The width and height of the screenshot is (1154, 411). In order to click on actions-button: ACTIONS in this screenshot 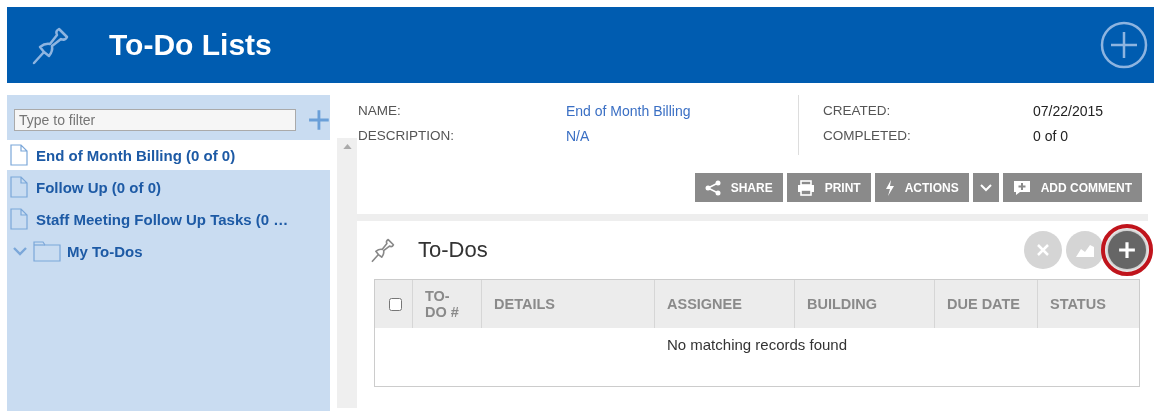, I will do `click(921, 187)`.